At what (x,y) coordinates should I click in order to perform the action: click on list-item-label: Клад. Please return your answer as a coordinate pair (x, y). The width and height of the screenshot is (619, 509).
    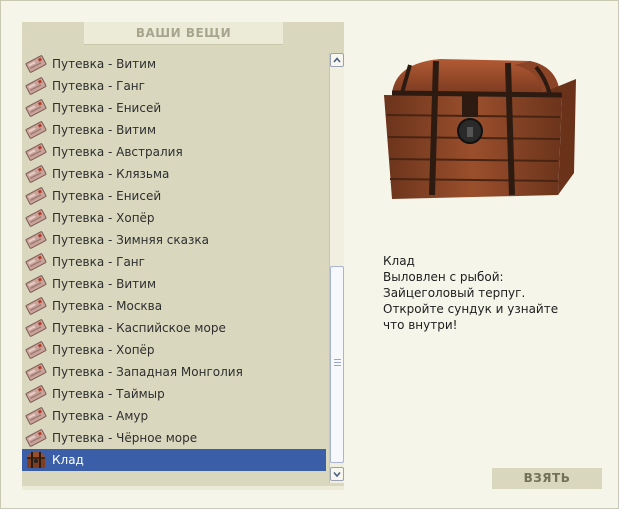
    Looking at the image, I should click on (68, 460).